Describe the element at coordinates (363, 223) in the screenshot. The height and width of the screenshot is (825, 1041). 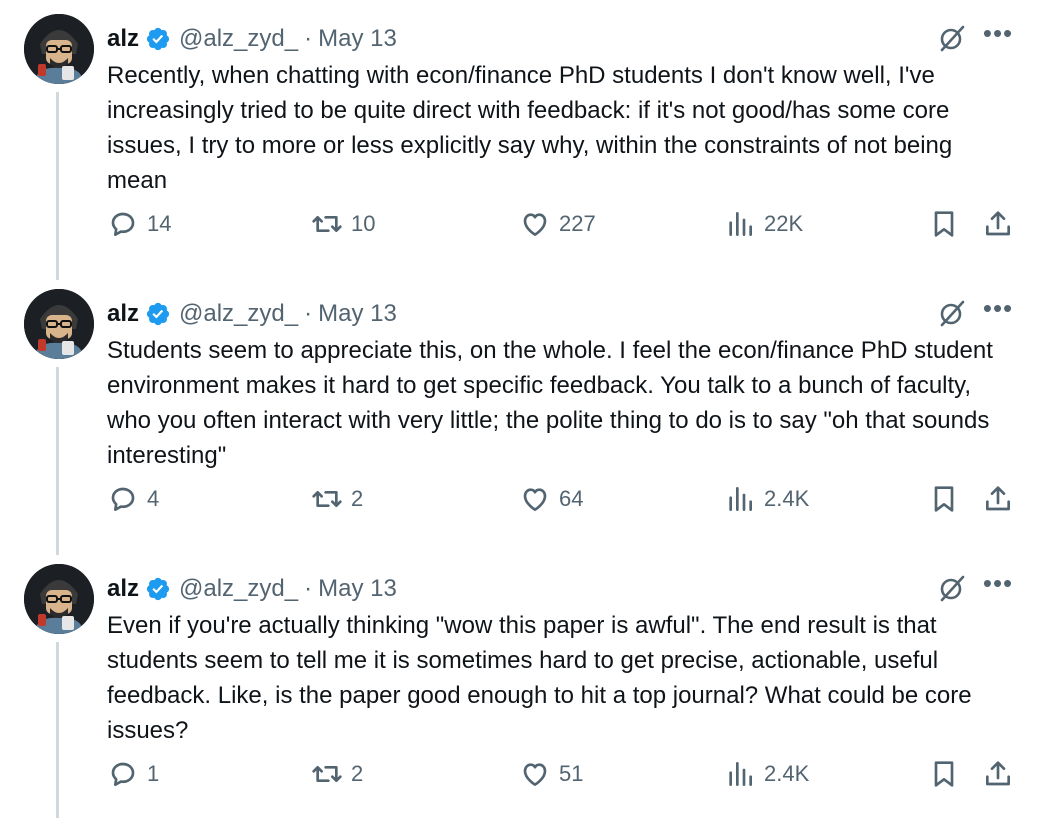
I see `repost-count: 10` at that location.